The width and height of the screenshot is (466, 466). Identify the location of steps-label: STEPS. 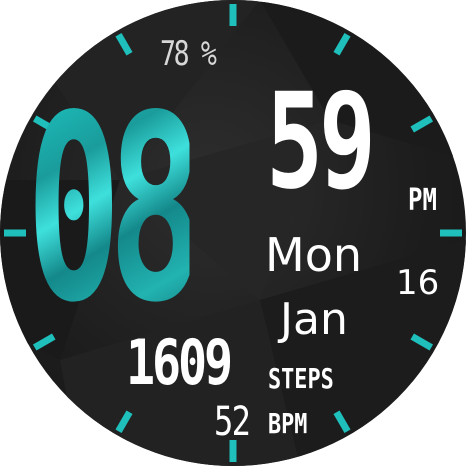
(301, 378).